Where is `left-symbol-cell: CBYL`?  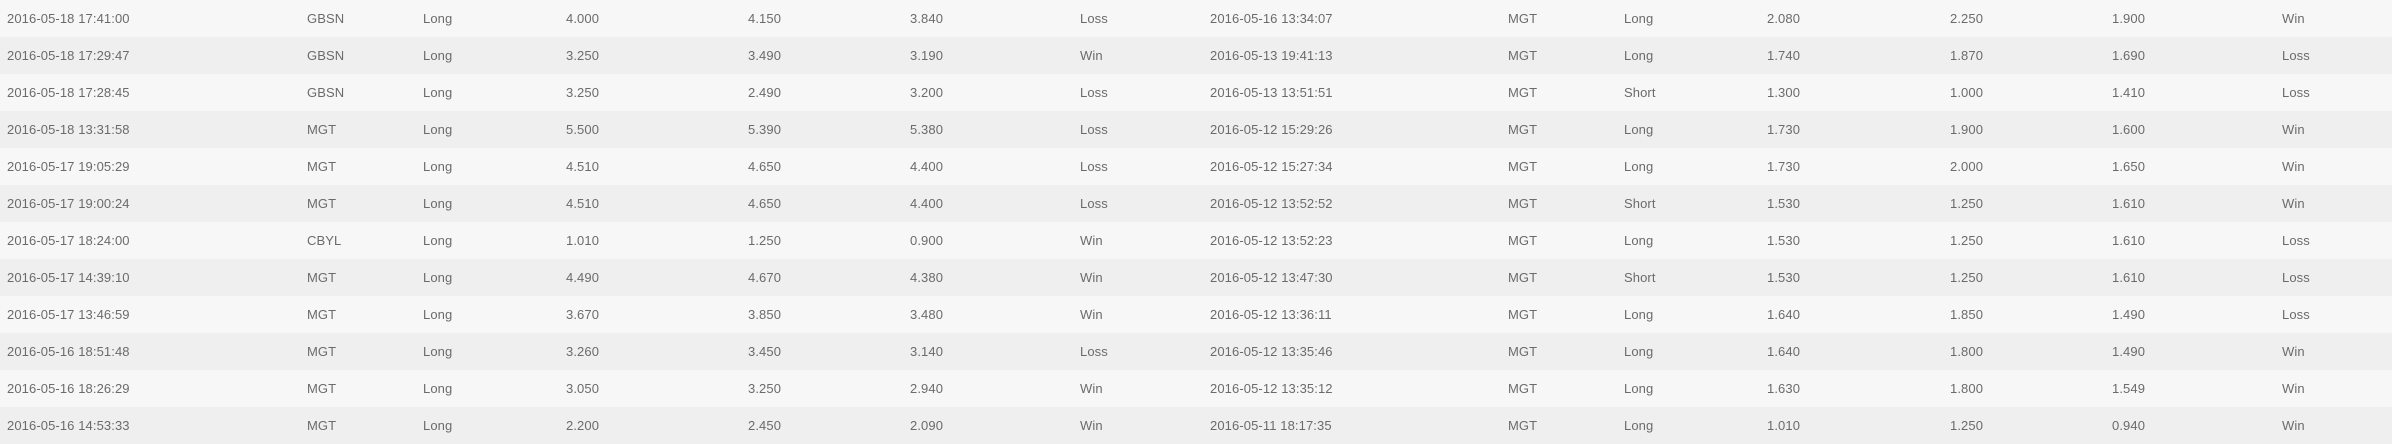 left-symbol-cell: CBYL is located at coordinates (324, 240).